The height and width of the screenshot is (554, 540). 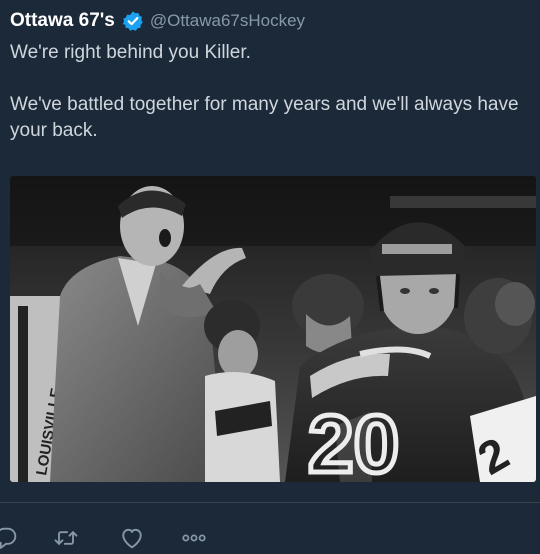 I want to click on divider, so click(x=270, y=502).